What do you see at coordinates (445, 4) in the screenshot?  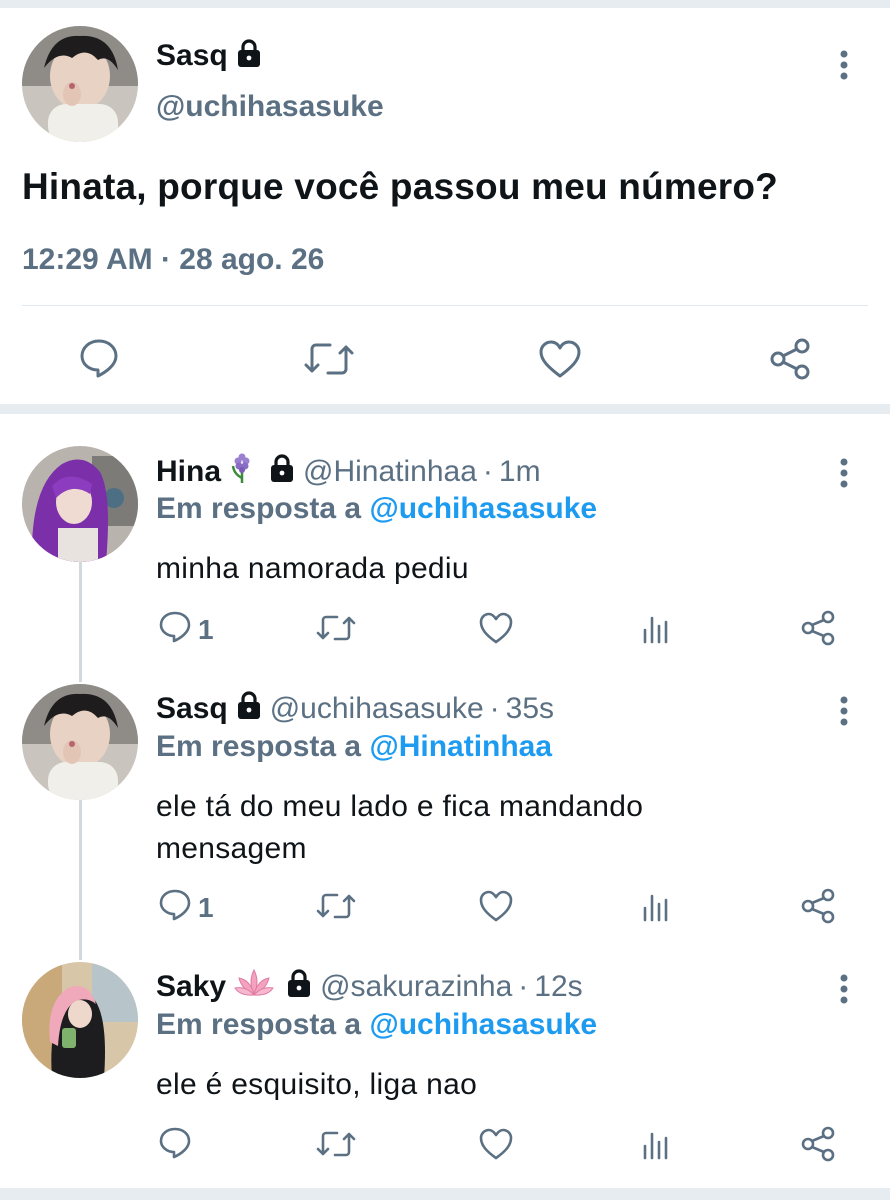 I see `top-divider` at bounding box center [445, 4].